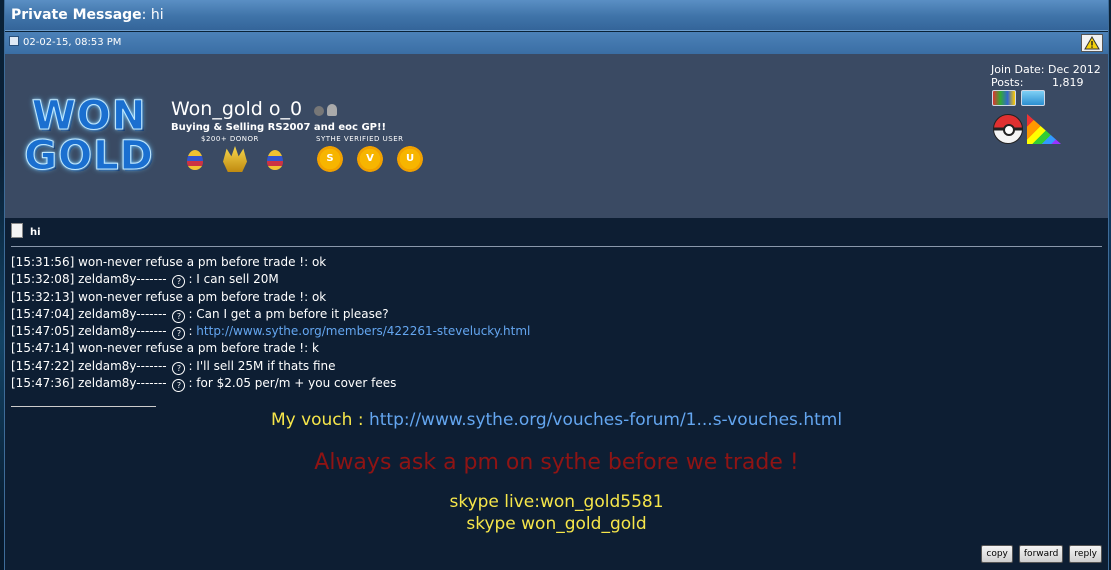 The height and width of the screenshot is (570, 1111). Describe the element at coordinates (157, 15) in the screenshot. I see `panel-title-subject: hi` at that location.